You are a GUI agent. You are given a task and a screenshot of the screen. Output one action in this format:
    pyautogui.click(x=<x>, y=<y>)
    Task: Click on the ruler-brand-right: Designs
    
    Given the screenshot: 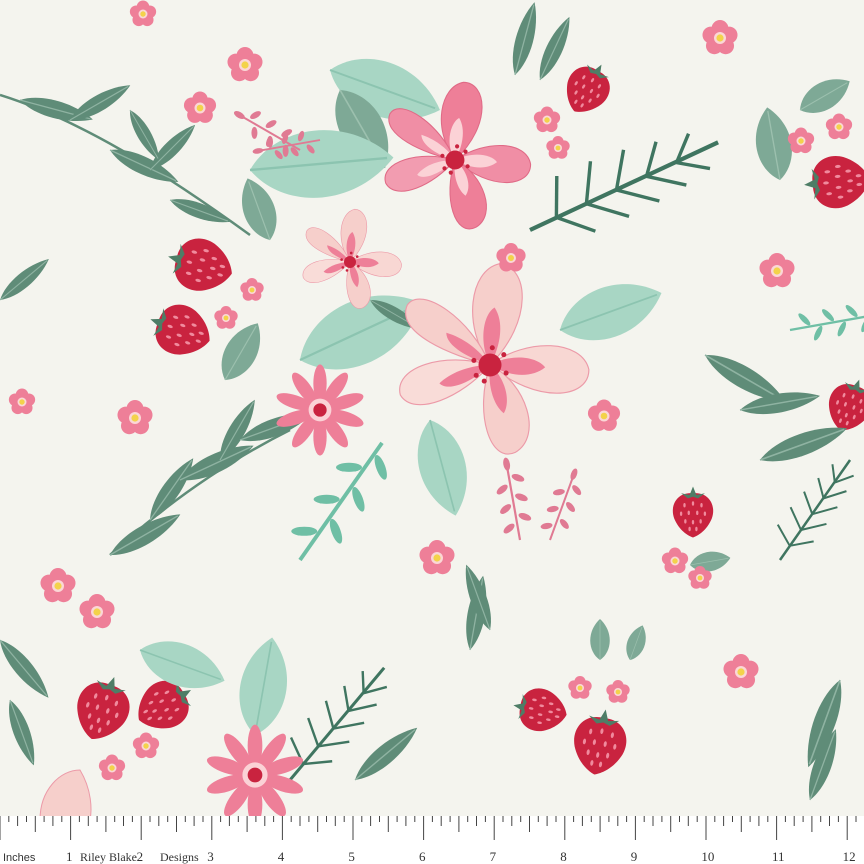 What is the action you would take?
    pyautogui.click(x=179, y=857)
    